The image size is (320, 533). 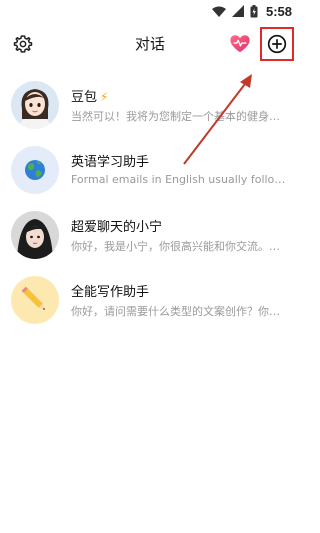 What do you see at coordinates (217, 119) in the screenshot?
I see `annotation-arrow-icon` at bounding box center [217, 119].